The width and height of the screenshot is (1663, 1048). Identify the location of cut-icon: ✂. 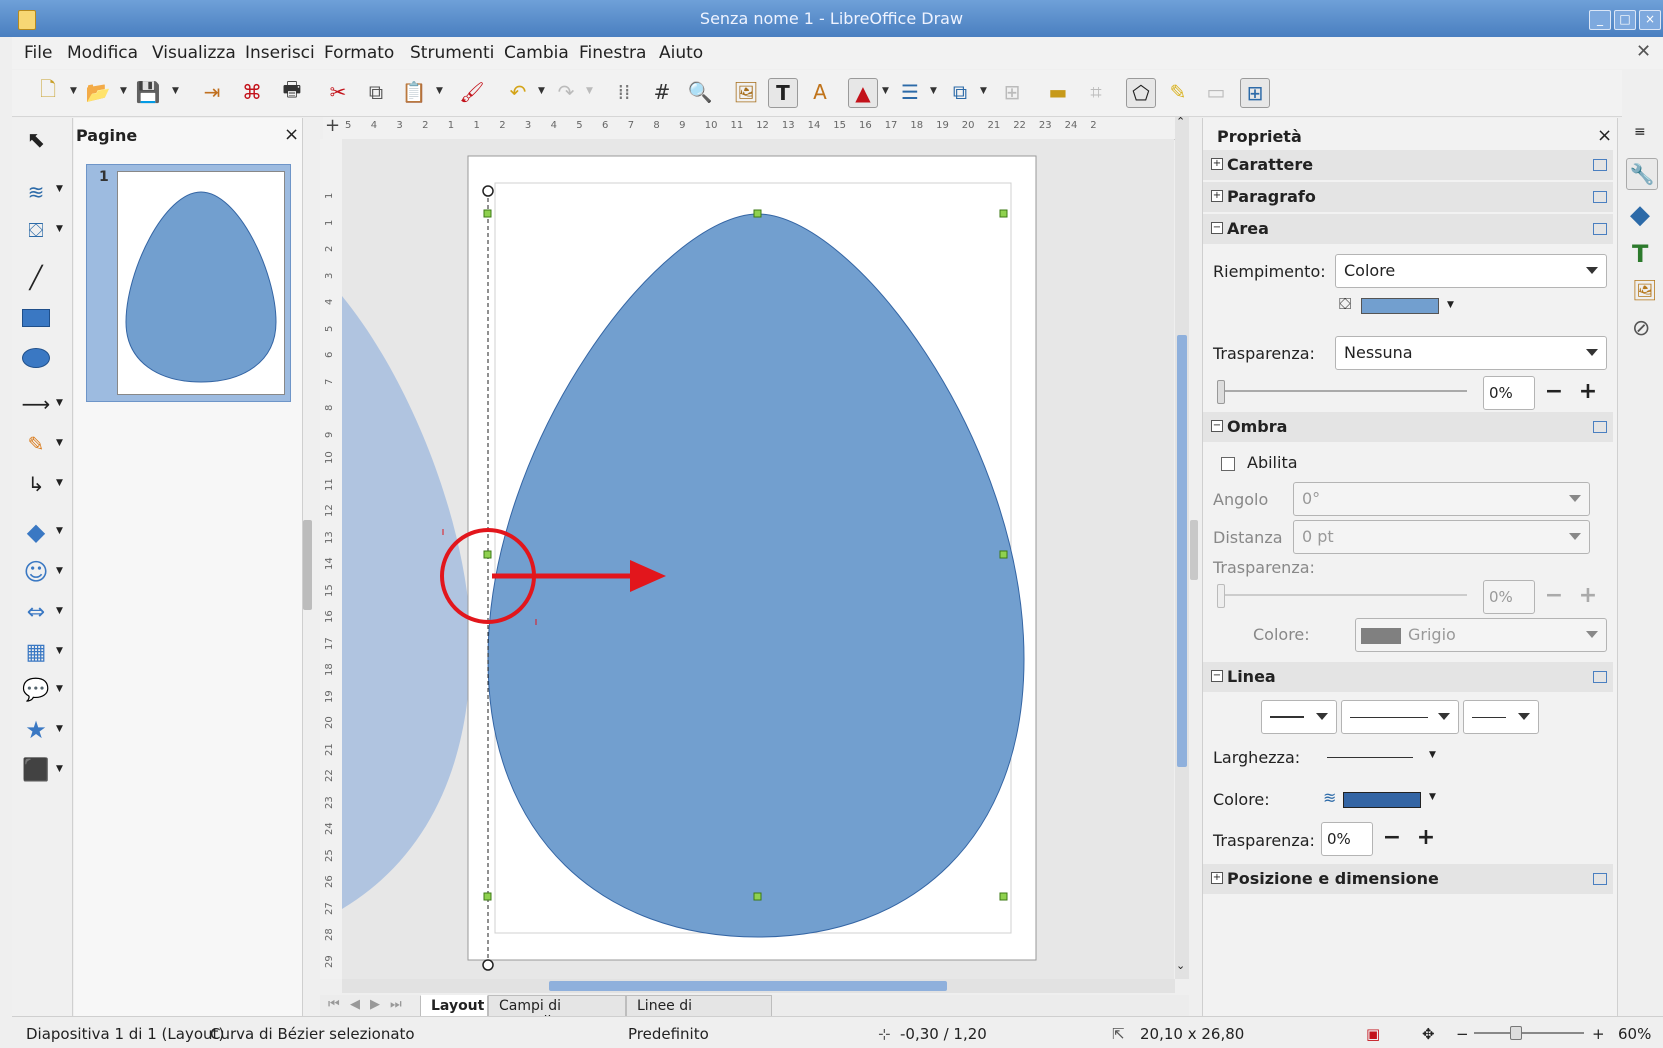
(338, 92).